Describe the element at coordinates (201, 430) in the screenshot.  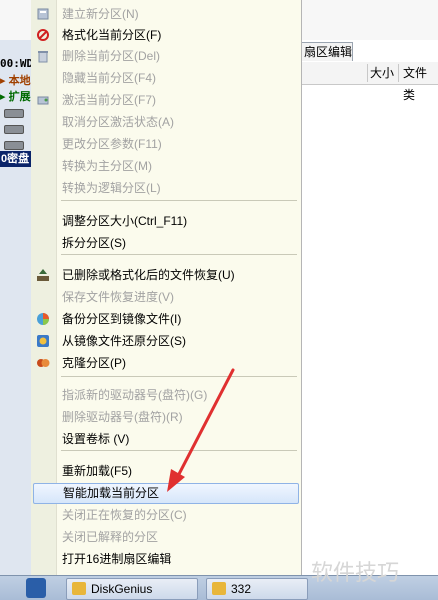
I see `annotation-arrow-icon` at that location.